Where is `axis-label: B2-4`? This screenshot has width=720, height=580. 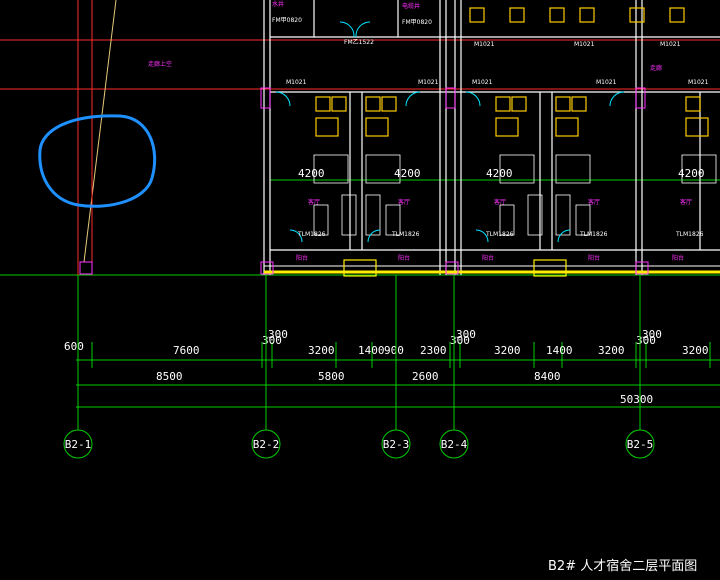 axis-label: B2-4 is located at coordinates (454, 444).